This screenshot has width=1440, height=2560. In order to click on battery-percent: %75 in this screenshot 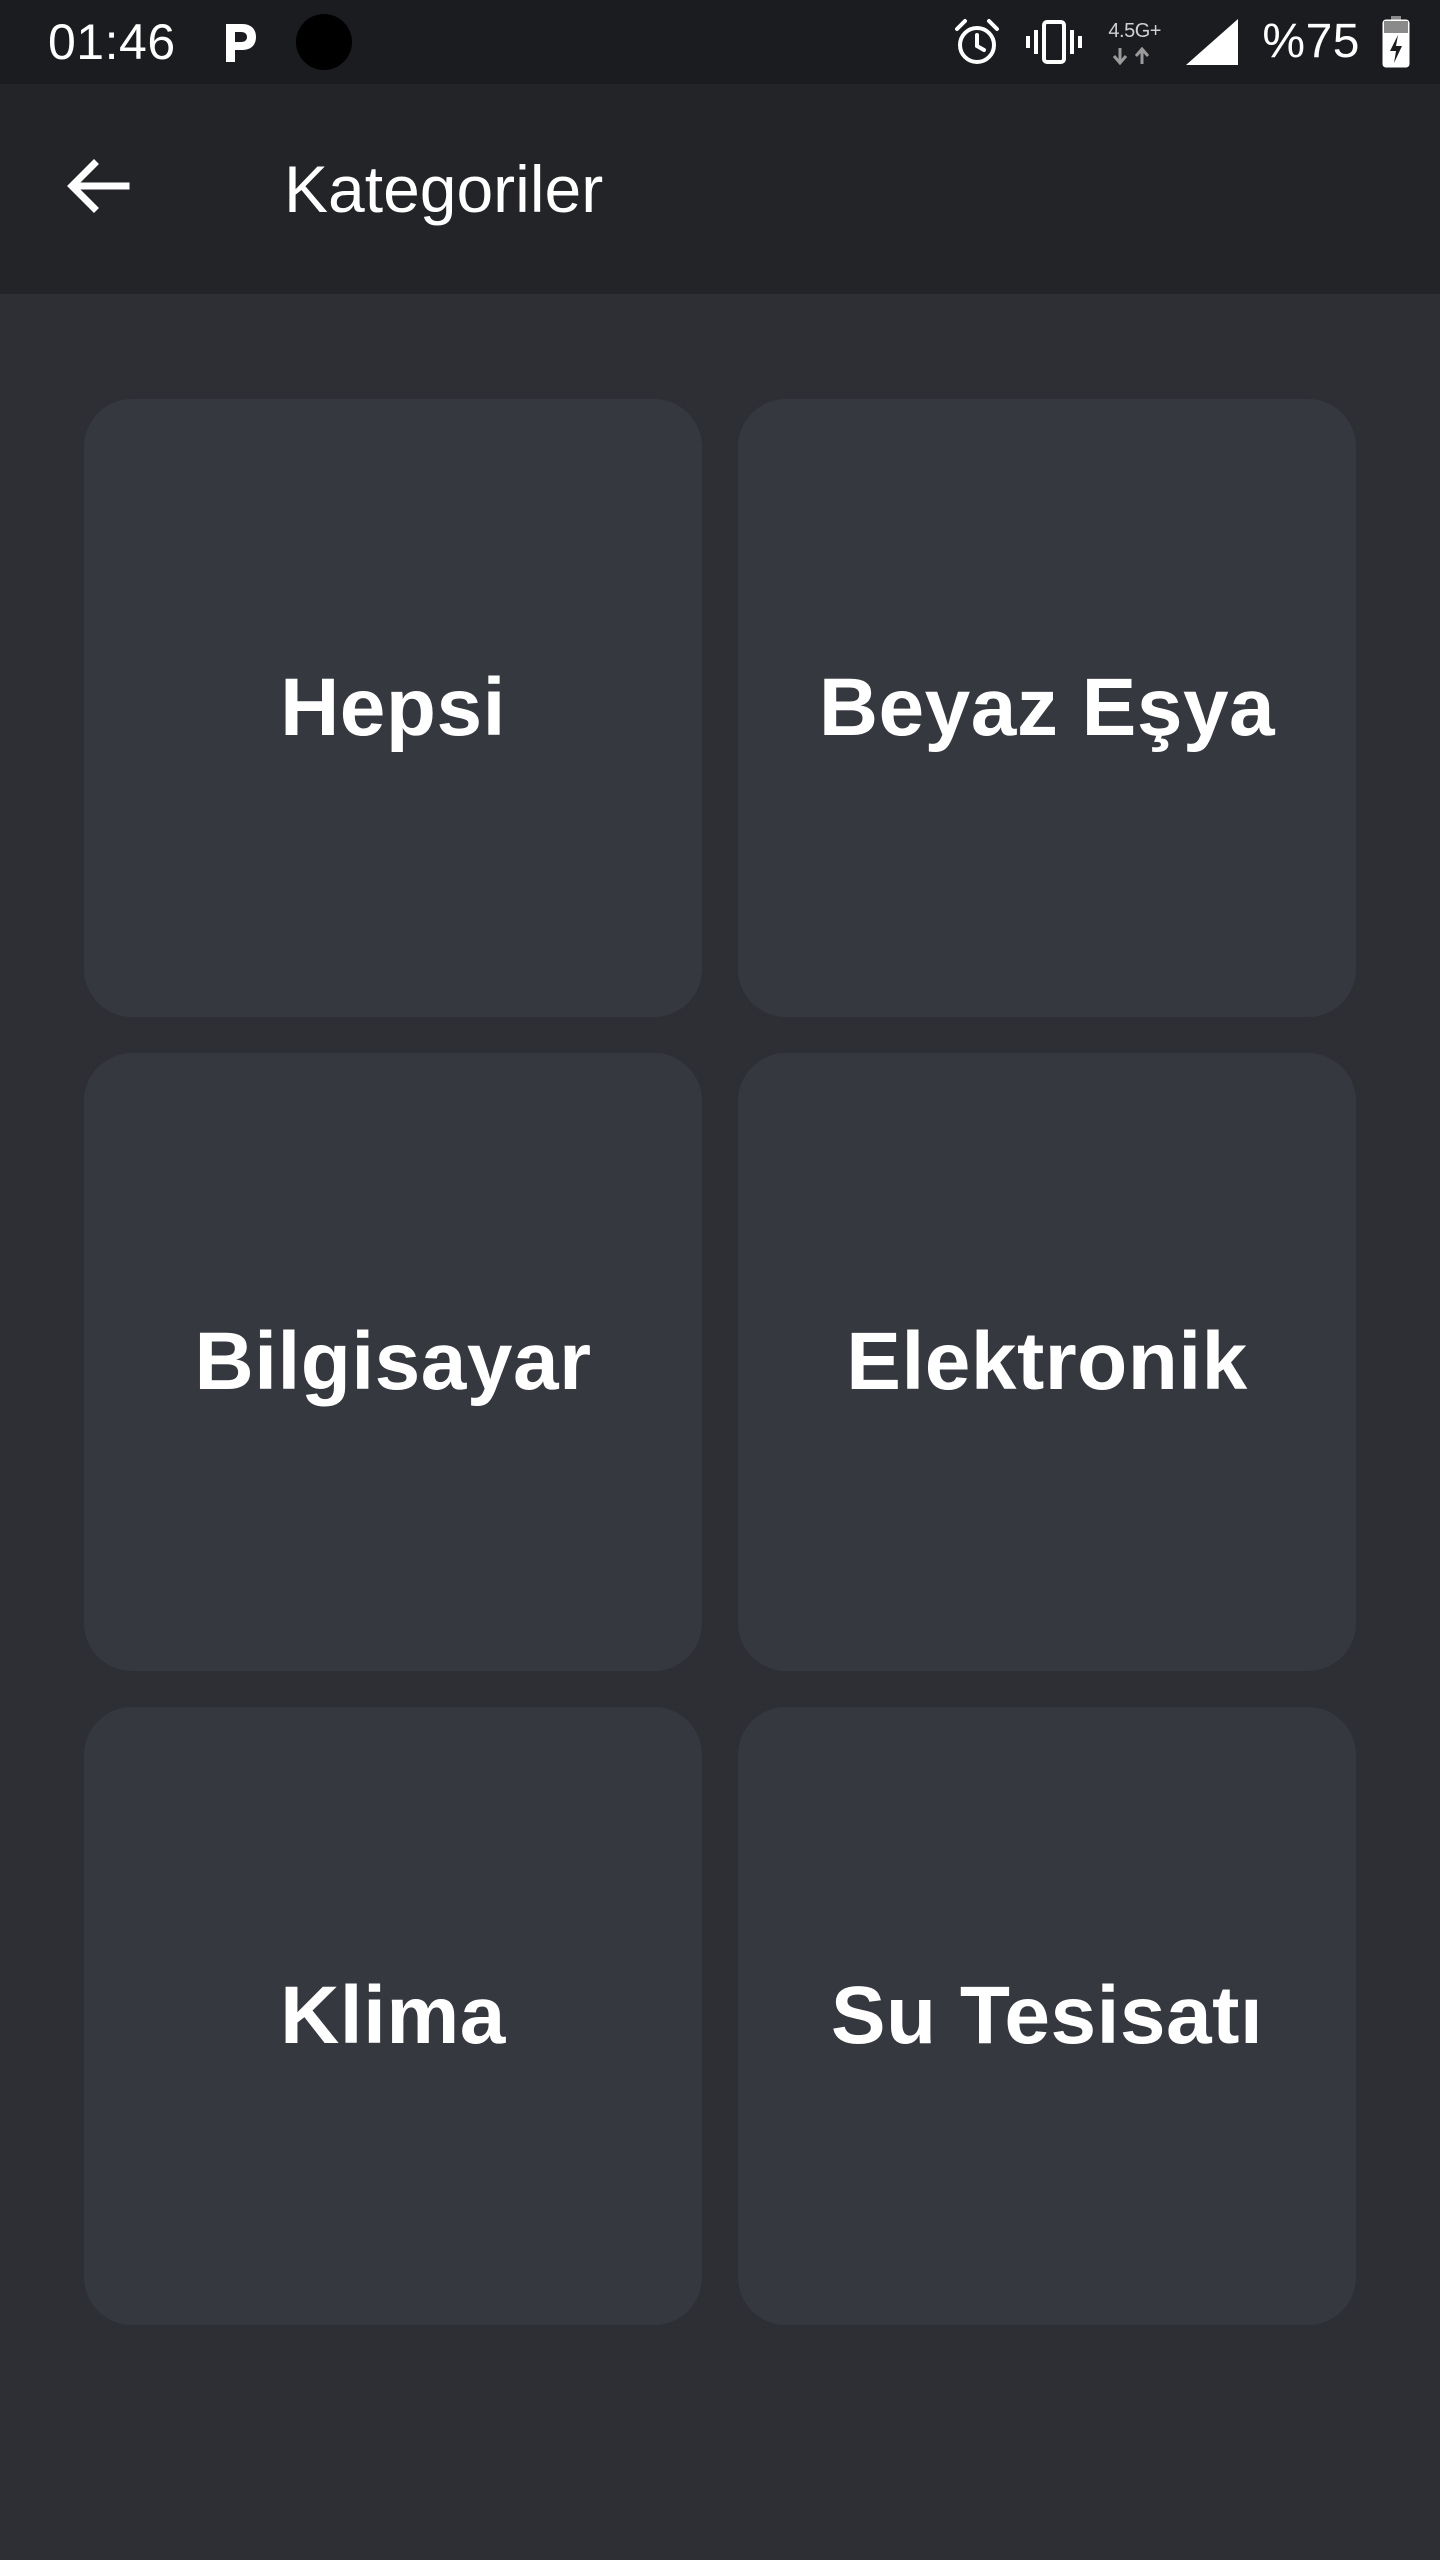, I will do `click(1311, 41)`.